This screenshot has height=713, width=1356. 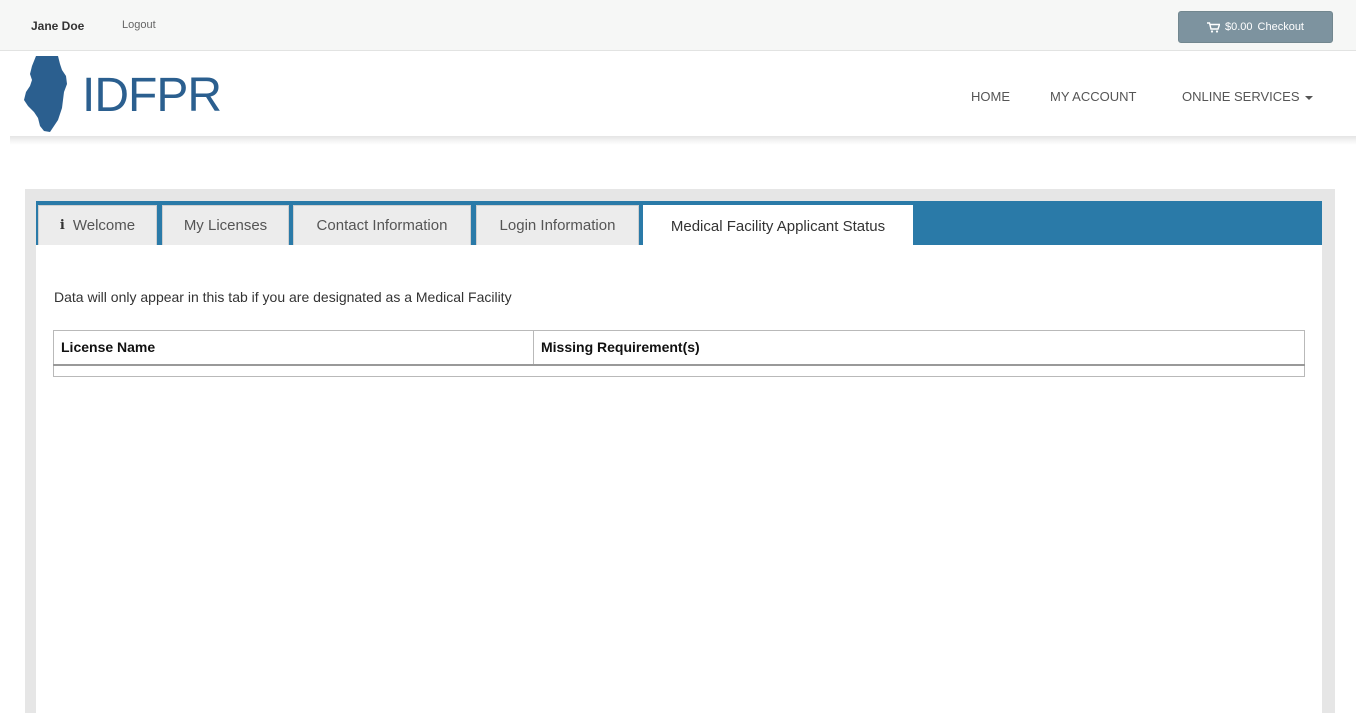 I want to click on tab-medical-facility-applicant-status: Medical Facility Applicant Status, so click(x=778, y=225).